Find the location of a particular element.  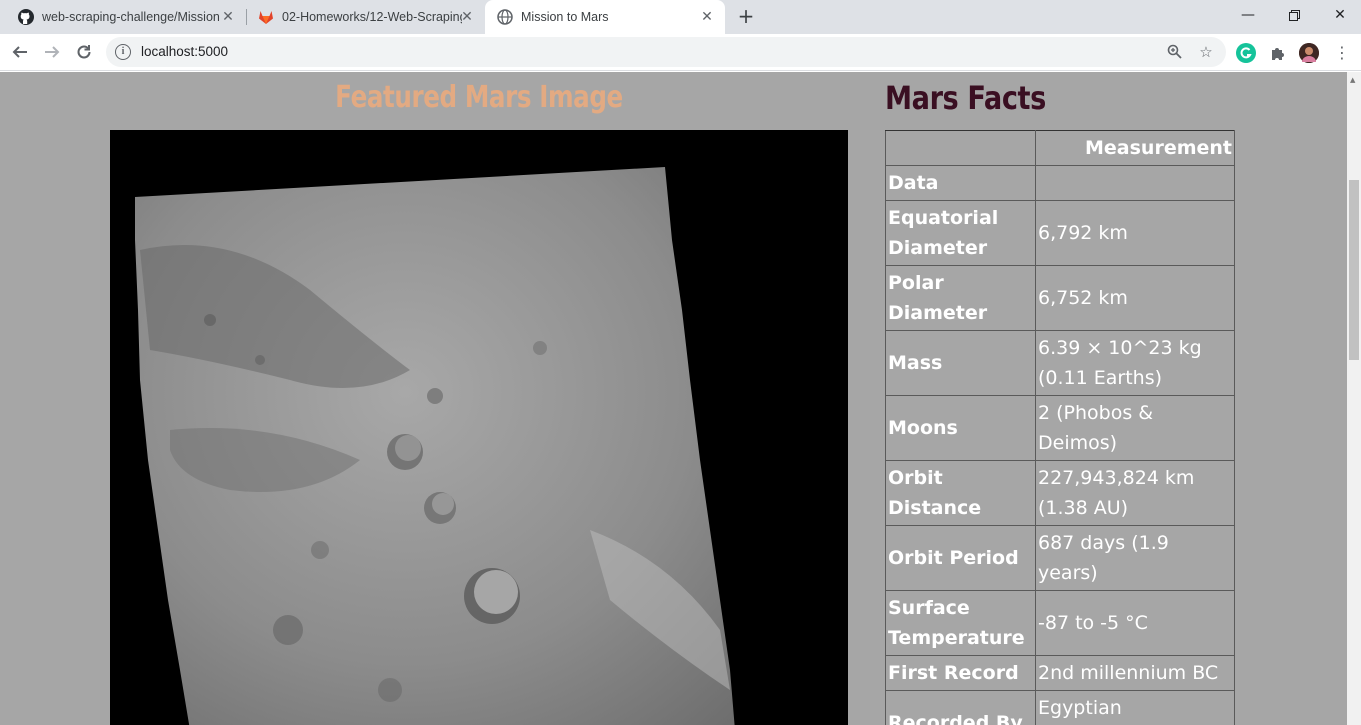

reload-icon is located at coordinates (84, 52).